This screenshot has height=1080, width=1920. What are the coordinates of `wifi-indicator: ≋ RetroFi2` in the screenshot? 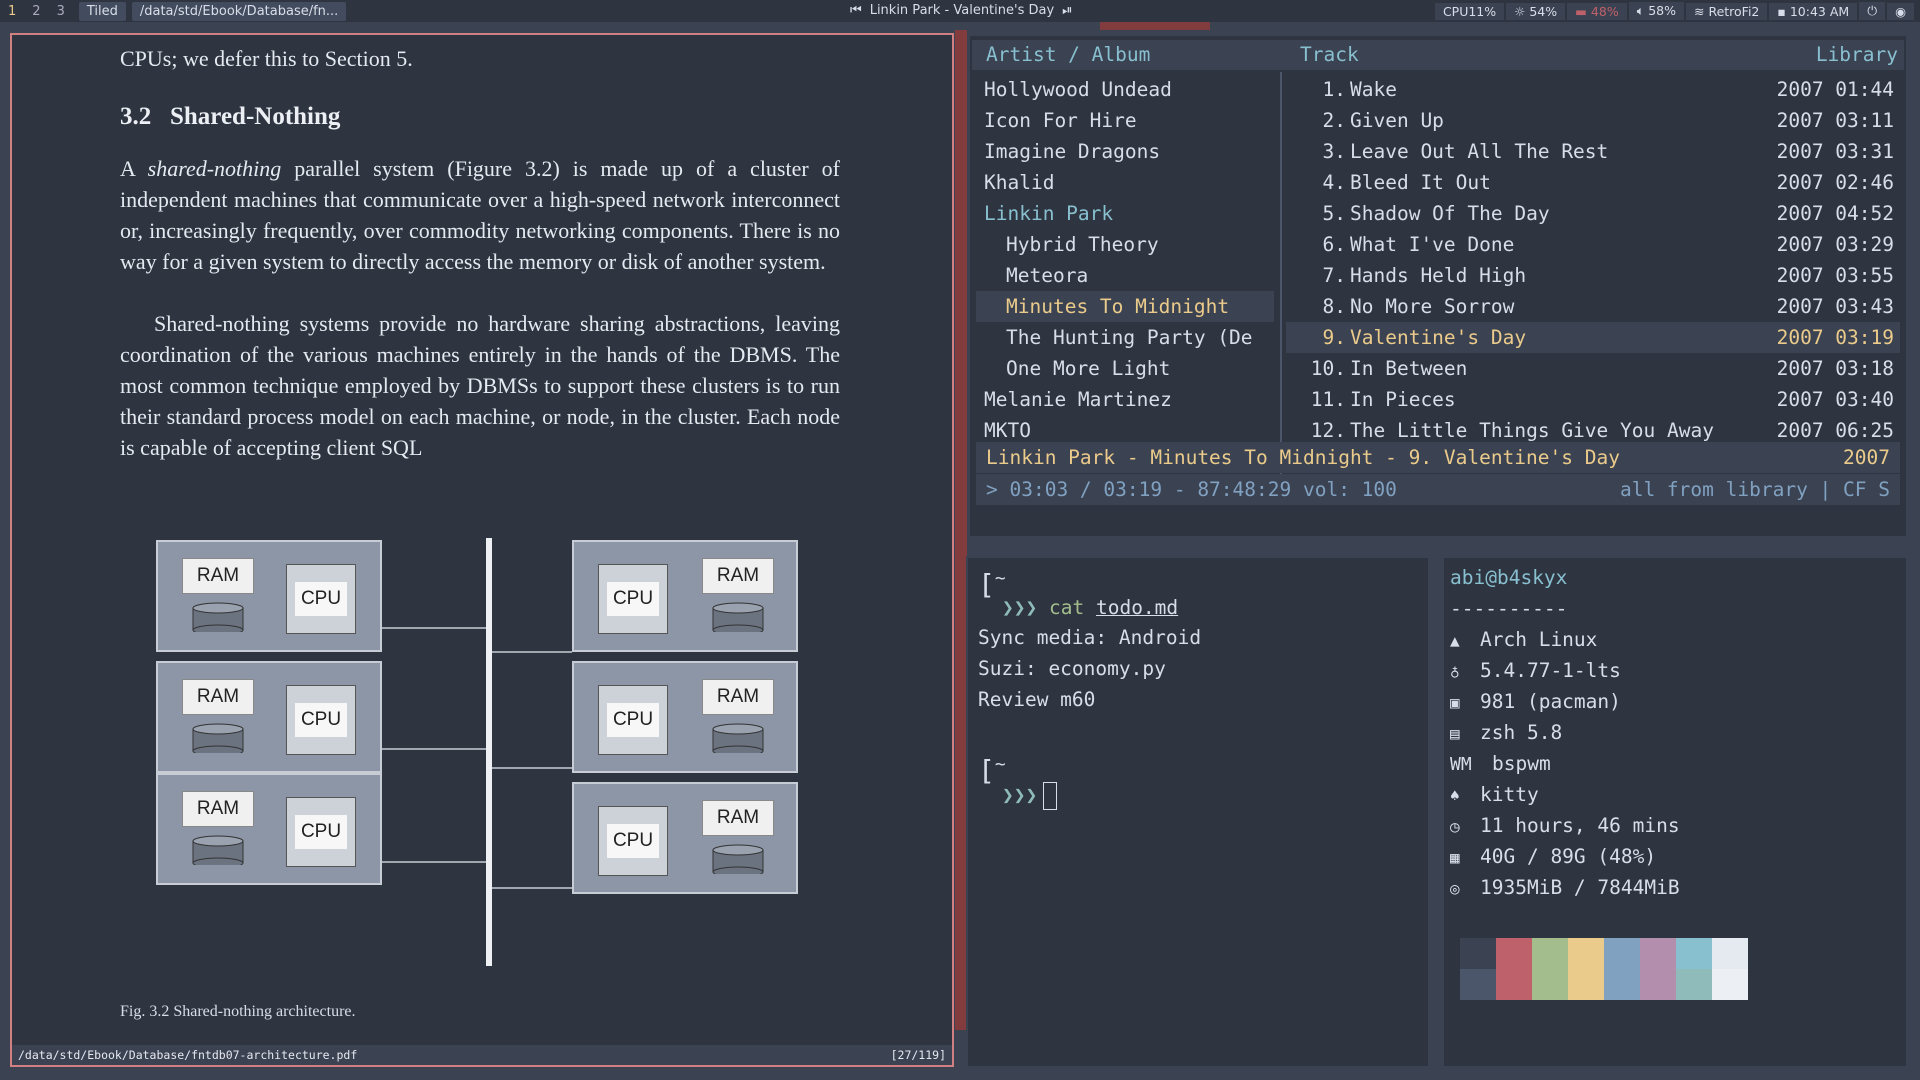 It's located at (1727, 11).